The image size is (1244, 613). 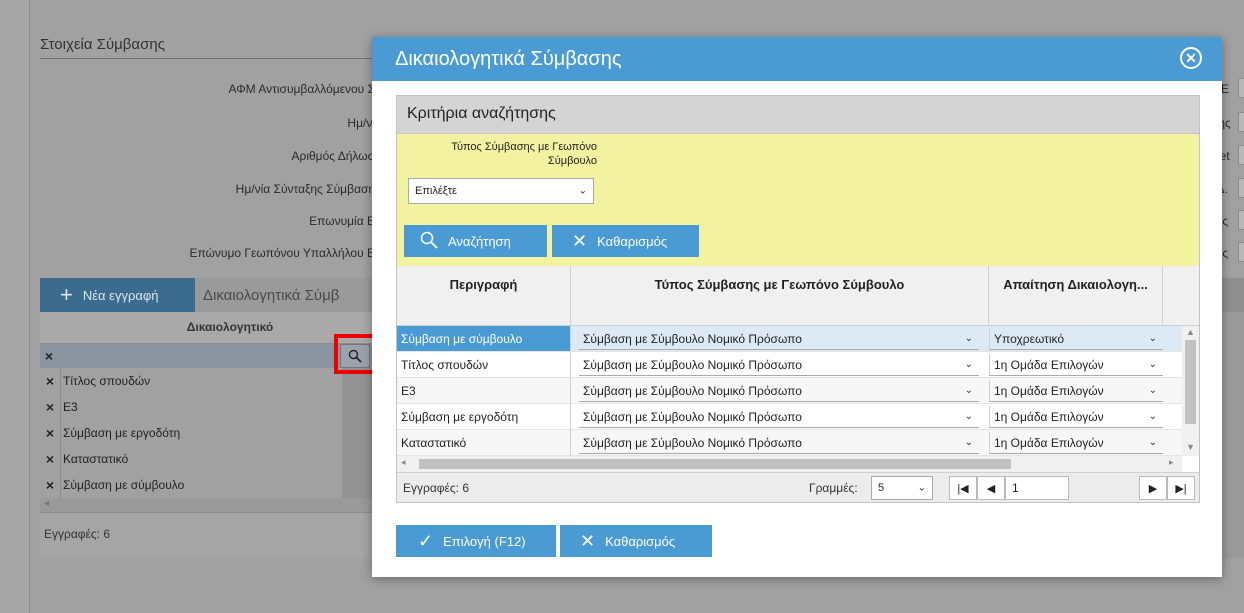 What do you see at coordinates (333, 156) in the screenshot?
I see `form-label-declaration: Αριθμός Δήλωσ` at bounding box center [333, 156].